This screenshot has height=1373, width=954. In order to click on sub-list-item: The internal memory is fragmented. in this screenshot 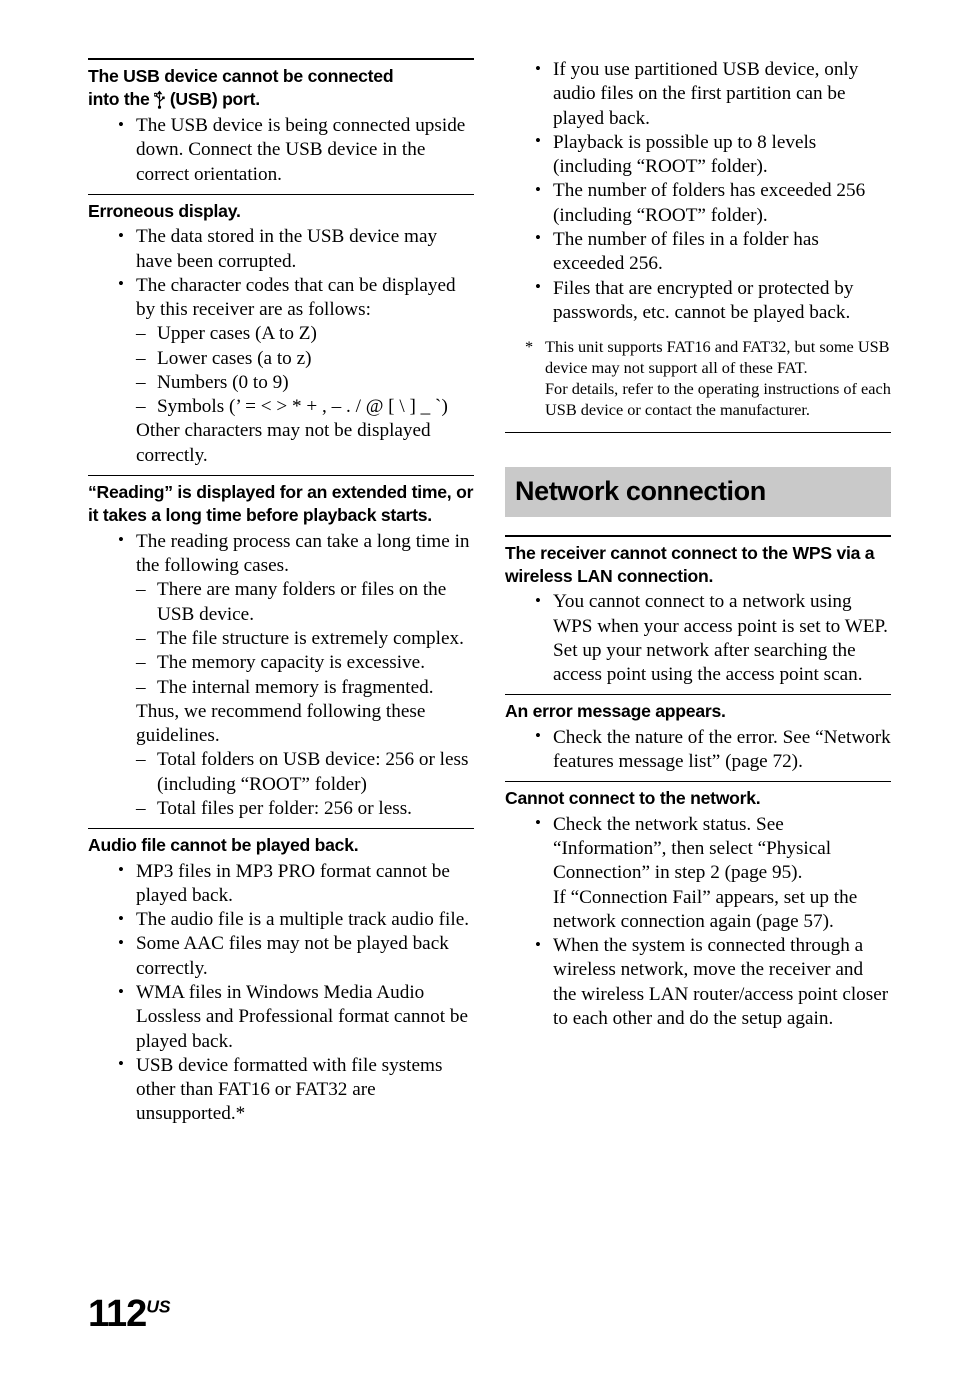, I will do `click(305, 688)`.